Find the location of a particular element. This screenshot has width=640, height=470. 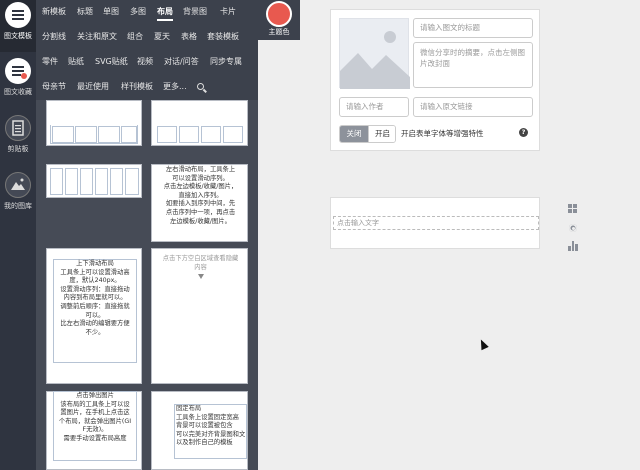

tab-single-image: 单图 is located at coordinates (111, 12).